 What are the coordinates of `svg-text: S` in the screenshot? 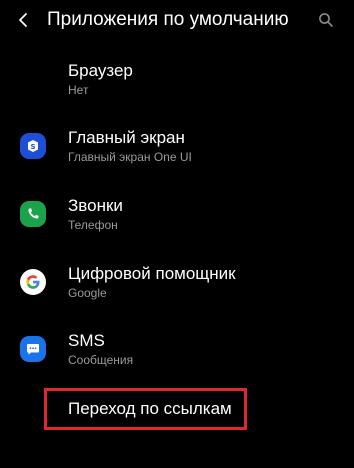 It's located at (32, 147).